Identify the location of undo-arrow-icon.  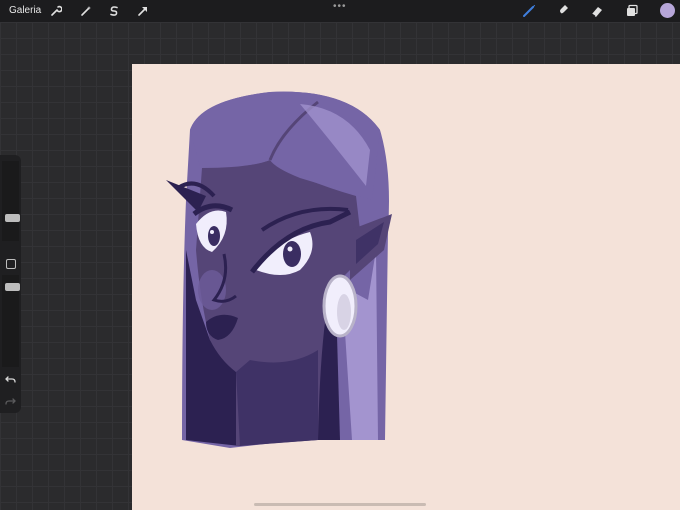
(10, 379).